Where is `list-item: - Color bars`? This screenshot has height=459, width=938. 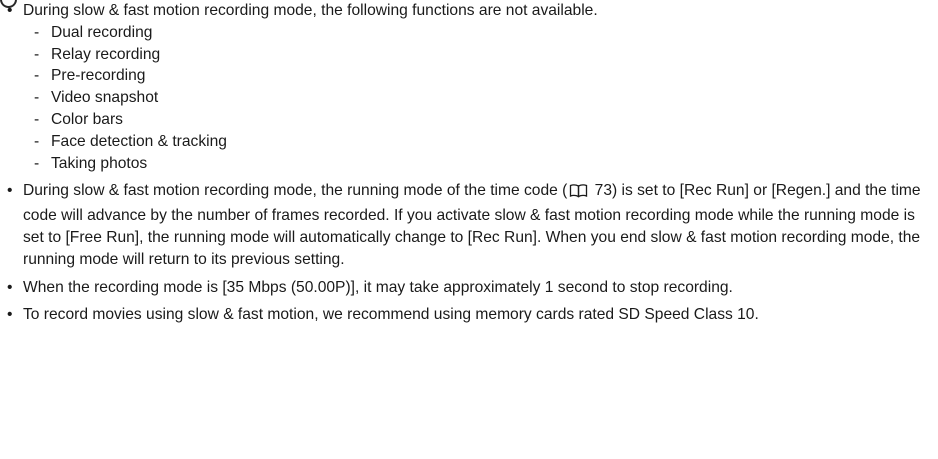 list-item: - Color bars is located at coordinates (78, 119).